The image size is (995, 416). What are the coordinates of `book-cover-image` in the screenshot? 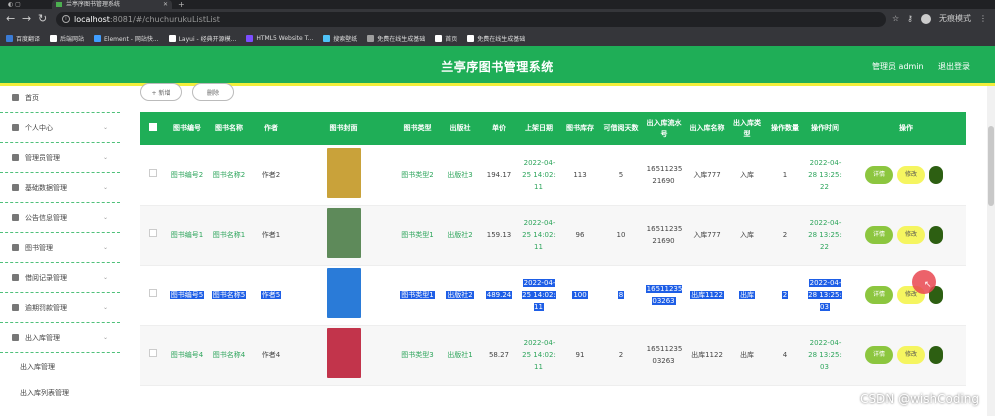 It's located at (343, 233).